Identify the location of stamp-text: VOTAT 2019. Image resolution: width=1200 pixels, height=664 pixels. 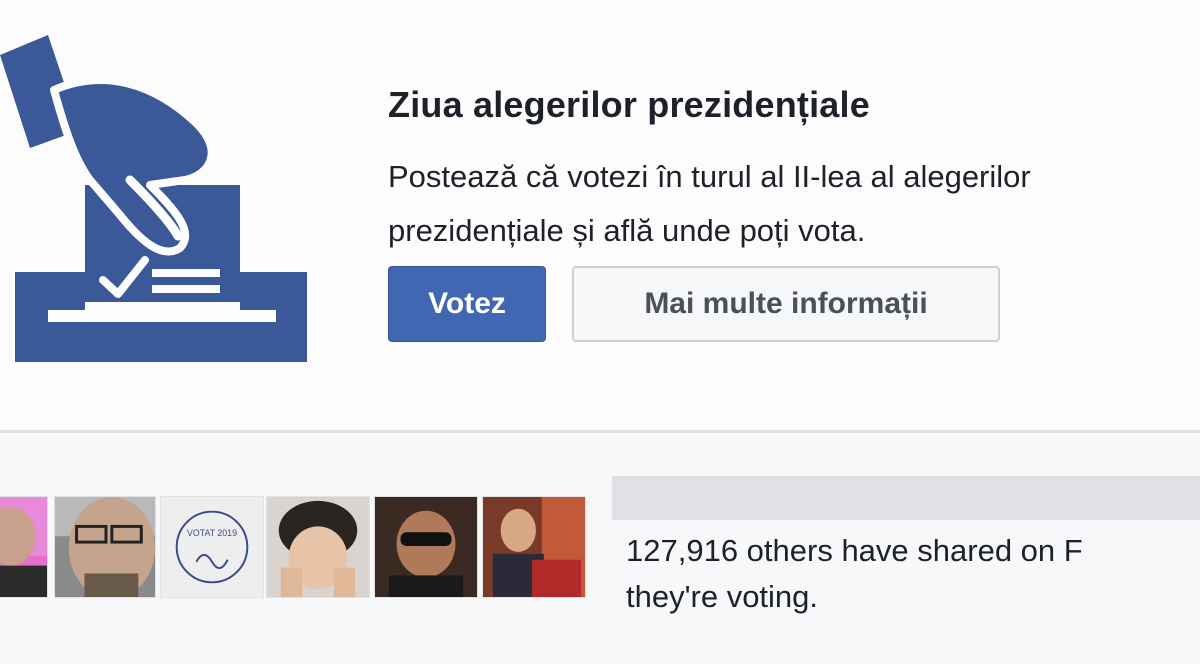
(212, 533).